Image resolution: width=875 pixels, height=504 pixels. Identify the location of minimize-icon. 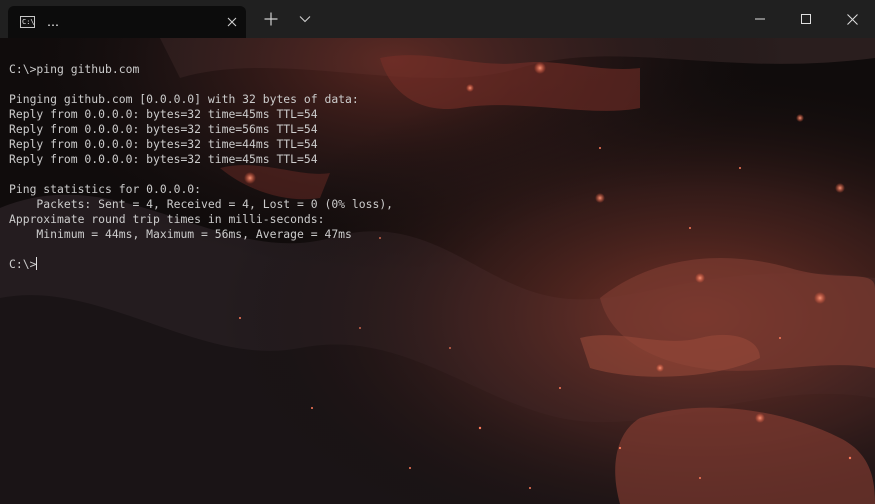
(760, 19).